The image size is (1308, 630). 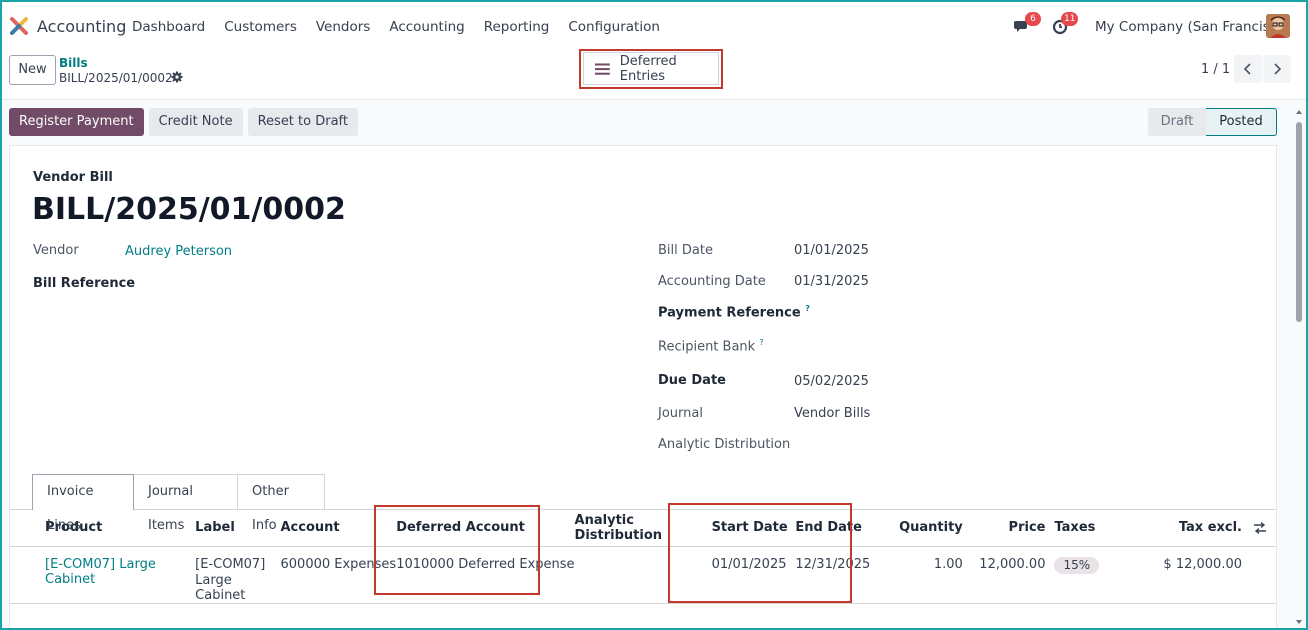 I want to click on payment-reference-text: Payment Reference, so click(x=729, y=313).